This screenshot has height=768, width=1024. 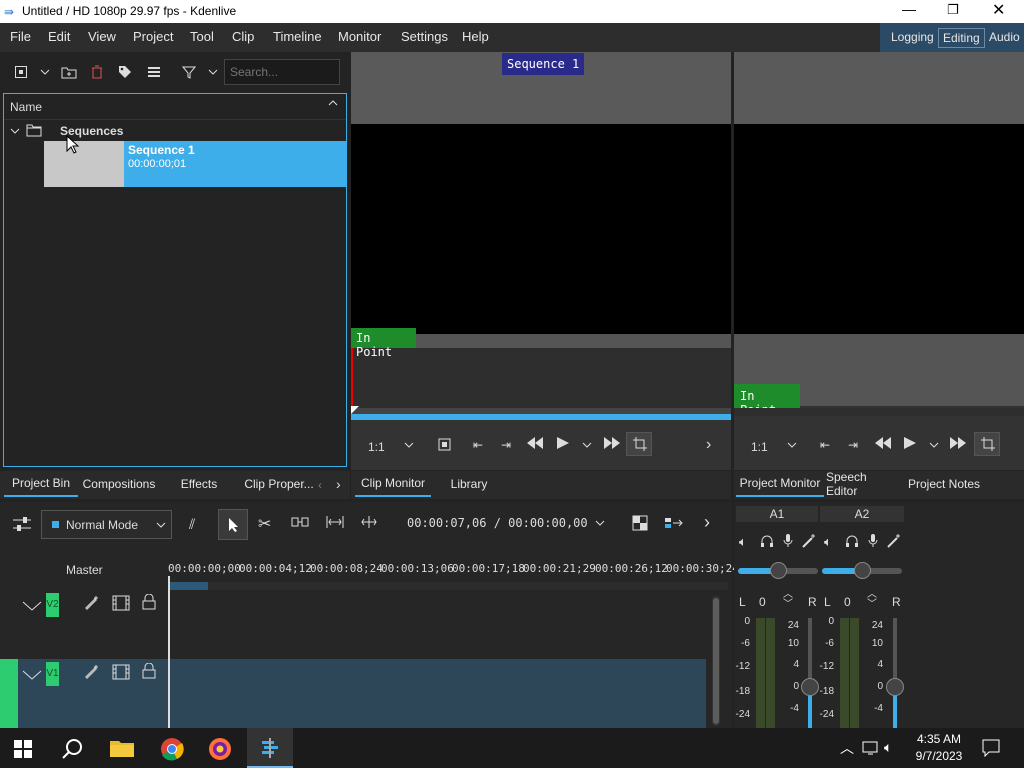 I want to click on pm-rewind-icon, so click(x=883, y=443).